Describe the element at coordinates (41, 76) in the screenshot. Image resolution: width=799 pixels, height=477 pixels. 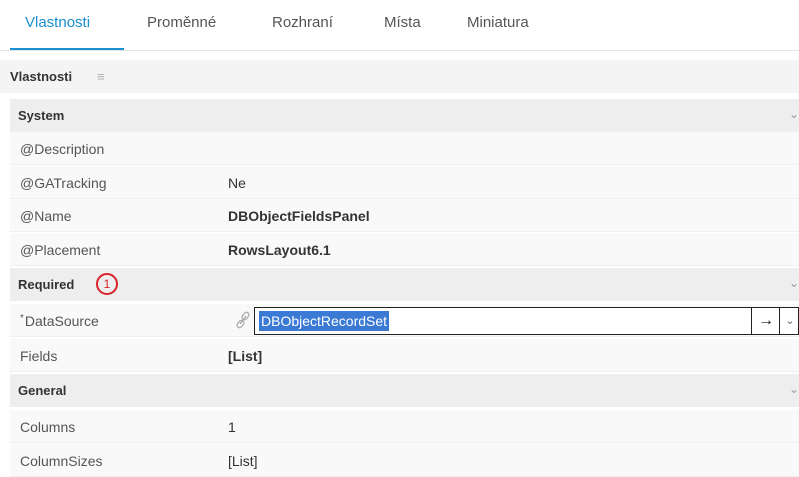
I see `panel-title: Vlastnosti` at that location.